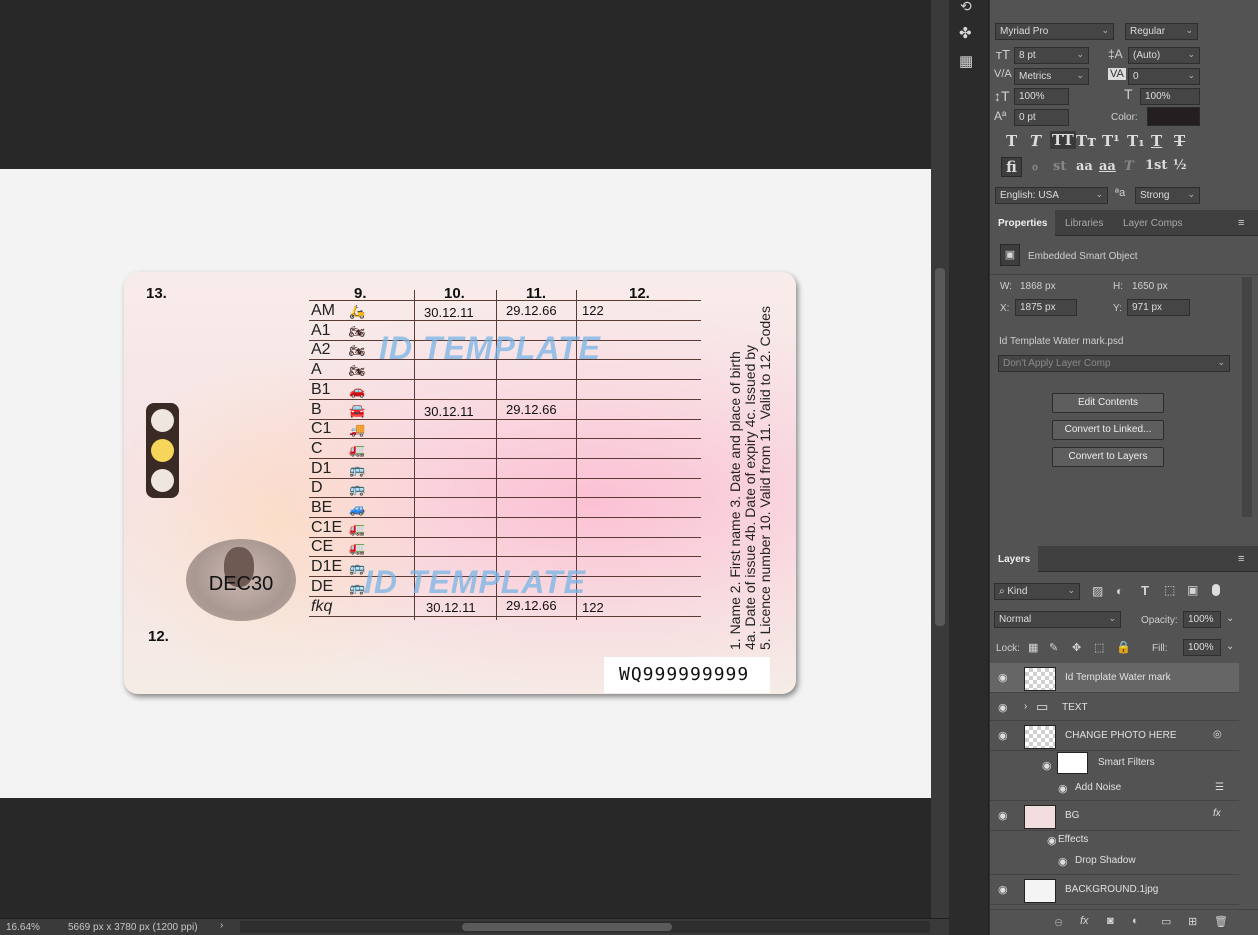 Image resolution: width=1258 pixels, height=935 pixels. I want to click on trash-icon: 🗑, so click(1221, 921).